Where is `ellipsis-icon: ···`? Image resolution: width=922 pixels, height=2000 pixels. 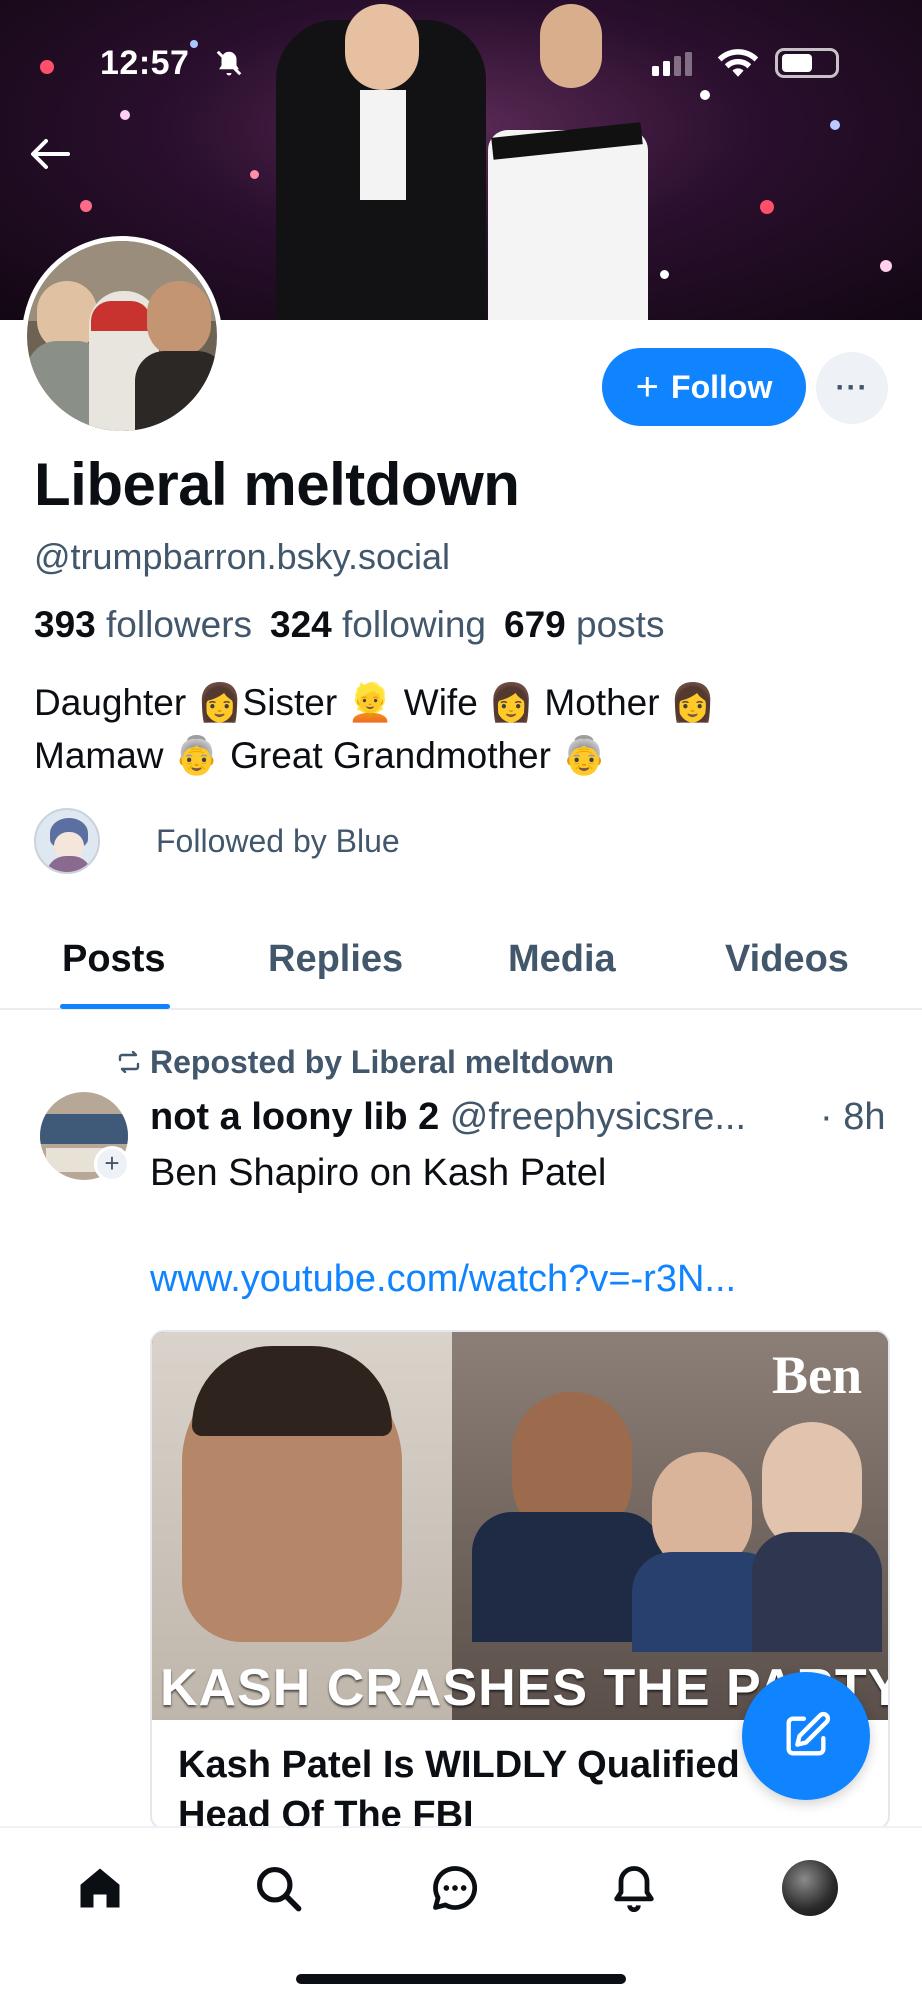
ellipsis-icon: ··· is located at coordinates (852, 387).